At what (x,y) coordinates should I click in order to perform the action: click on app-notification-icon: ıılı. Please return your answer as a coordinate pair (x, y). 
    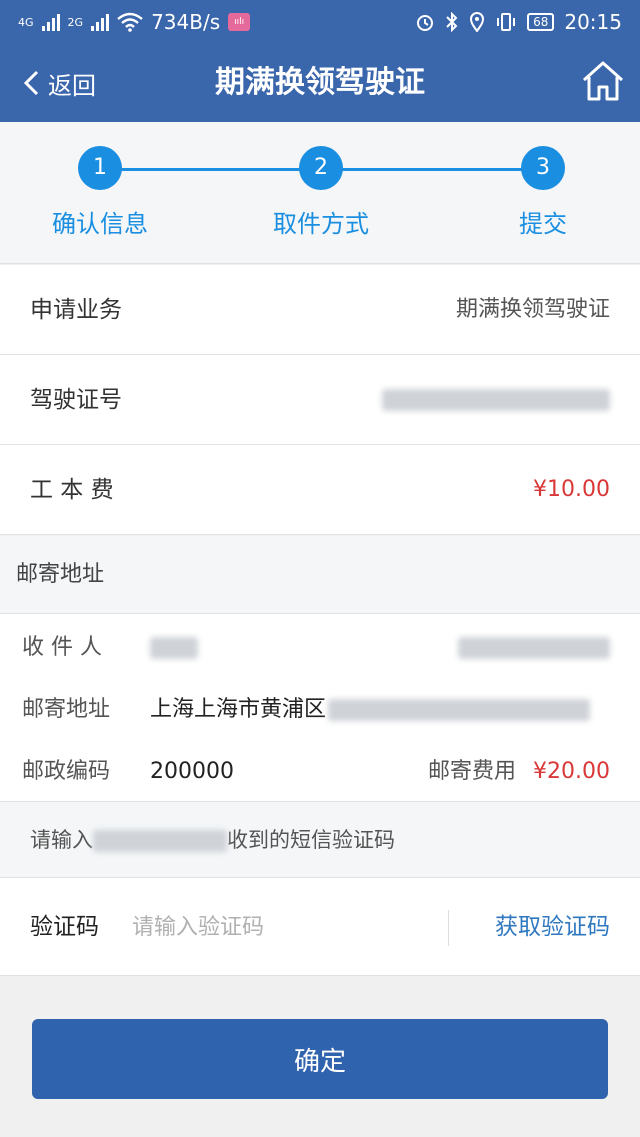
    Looking at the image, I should click on (239, 22).